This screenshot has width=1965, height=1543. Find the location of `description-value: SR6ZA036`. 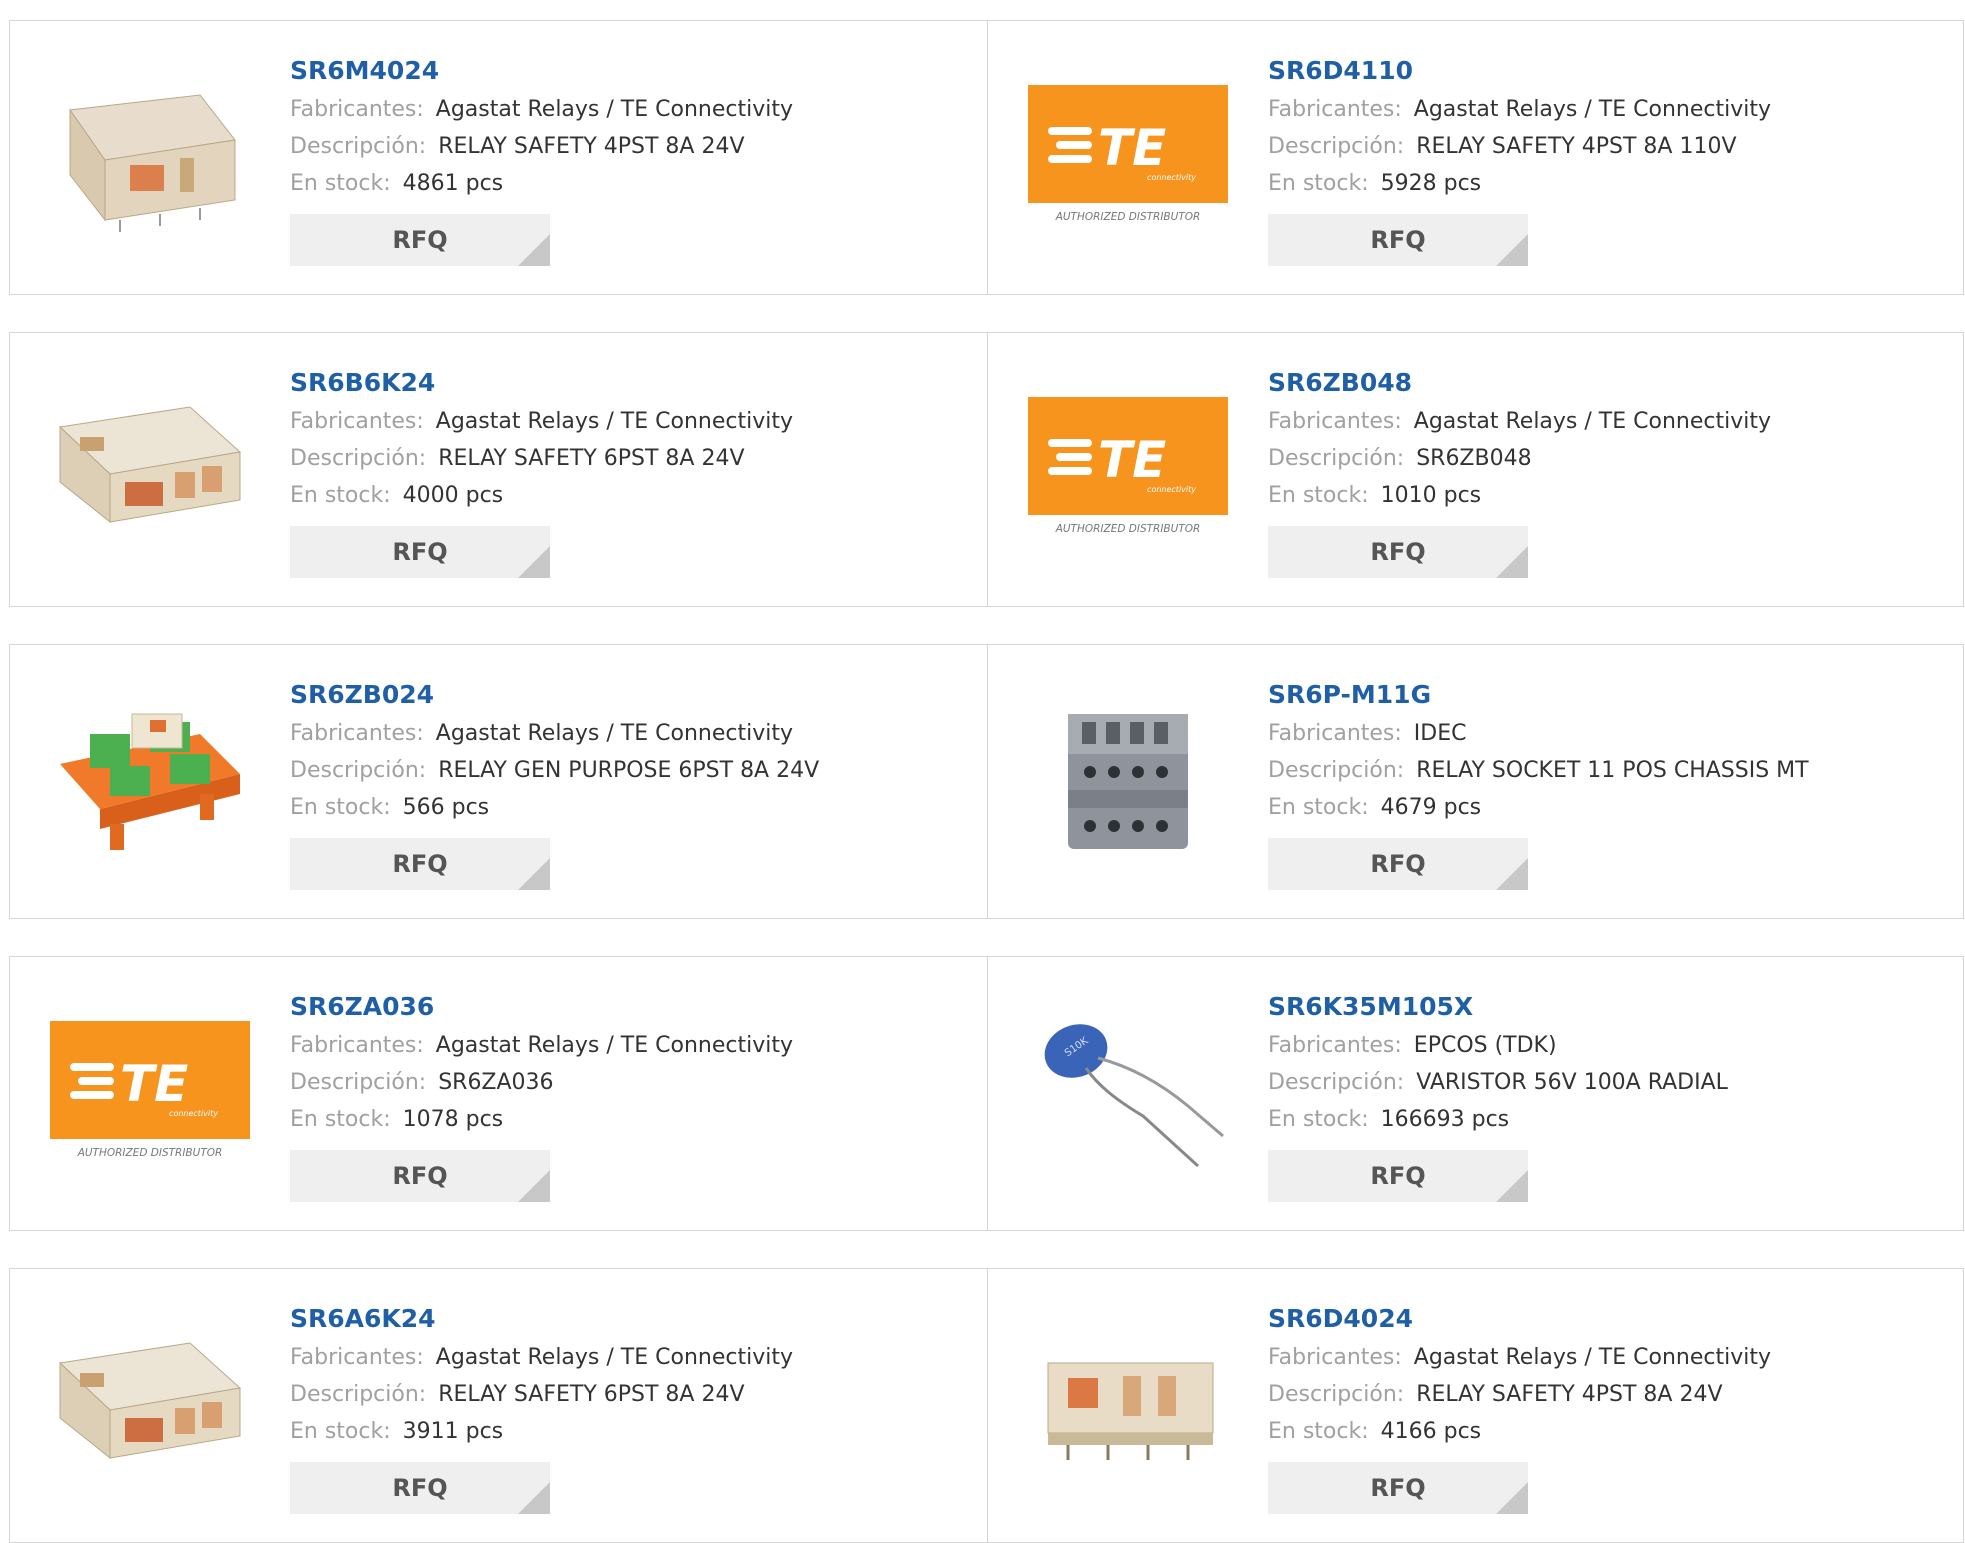

description-value: SR6ZA036 is located at coordinates (496, 1082).